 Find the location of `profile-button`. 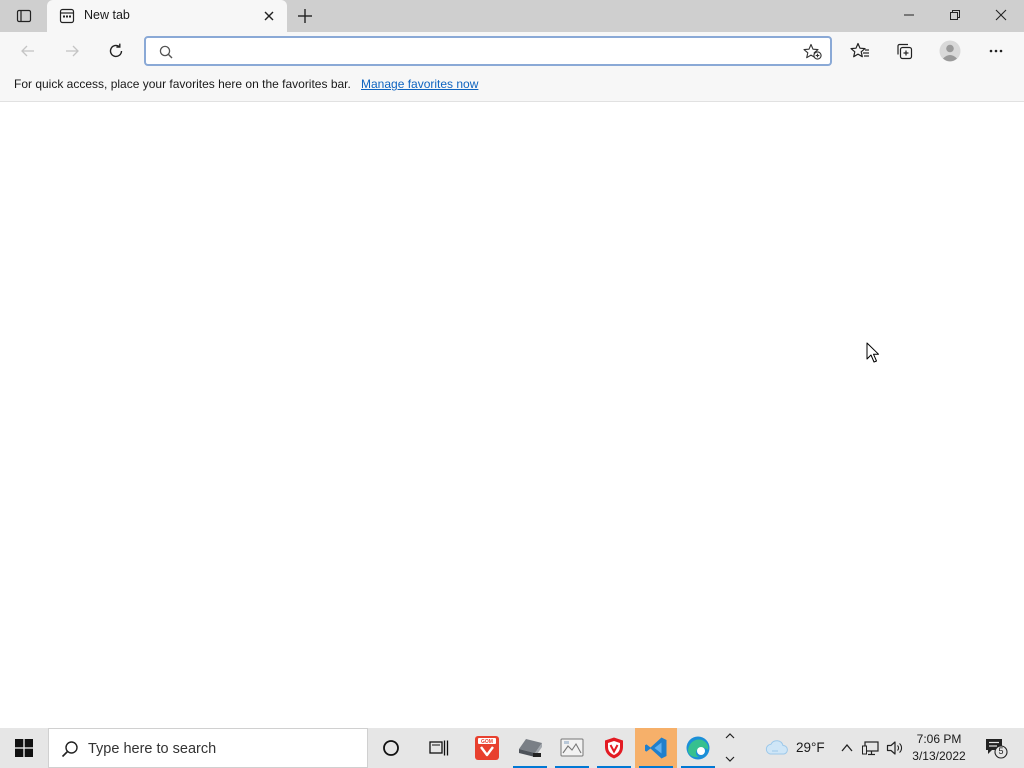

profile-button is located at coordinates (950, 51).